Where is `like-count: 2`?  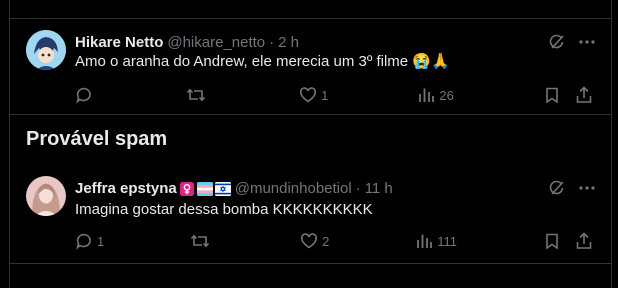
like-count: 2 is located at coordinates (326, 241).